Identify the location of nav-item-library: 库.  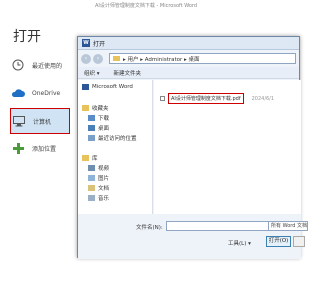
(90, 158).